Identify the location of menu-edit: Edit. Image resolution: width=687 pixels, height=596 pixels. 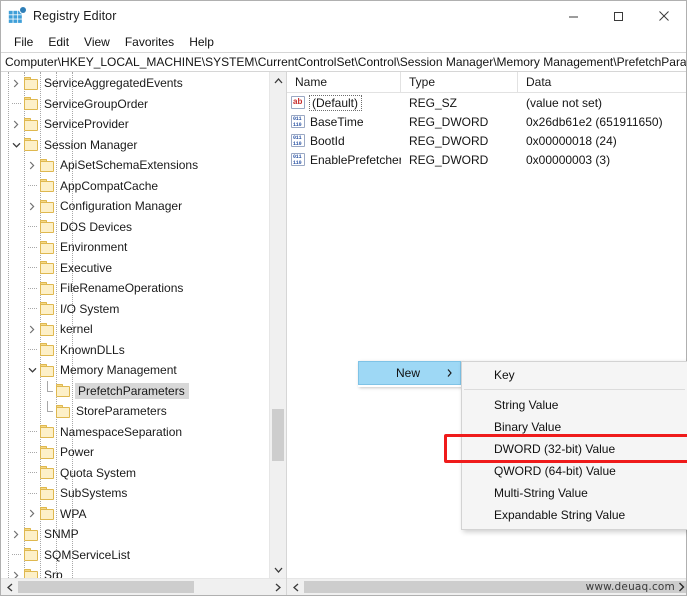
(59, 42).